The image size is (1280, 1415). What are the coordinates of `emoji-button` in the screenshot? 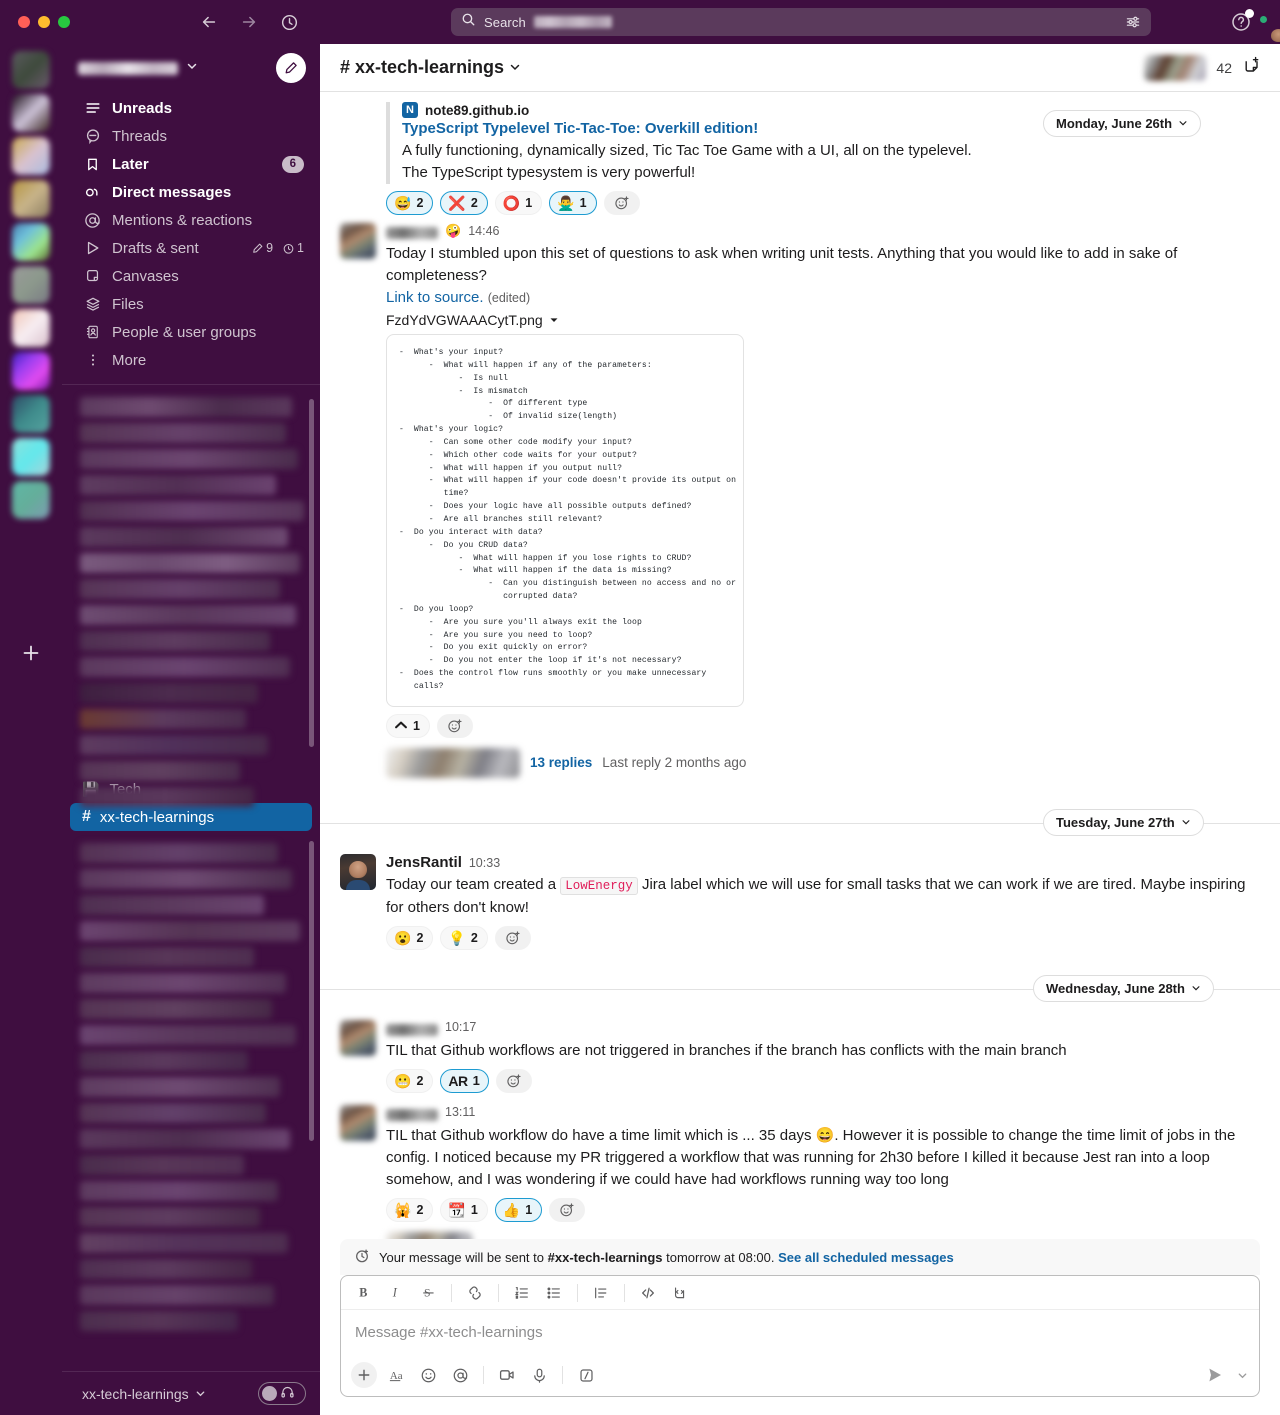 It's located at (428, 1375).